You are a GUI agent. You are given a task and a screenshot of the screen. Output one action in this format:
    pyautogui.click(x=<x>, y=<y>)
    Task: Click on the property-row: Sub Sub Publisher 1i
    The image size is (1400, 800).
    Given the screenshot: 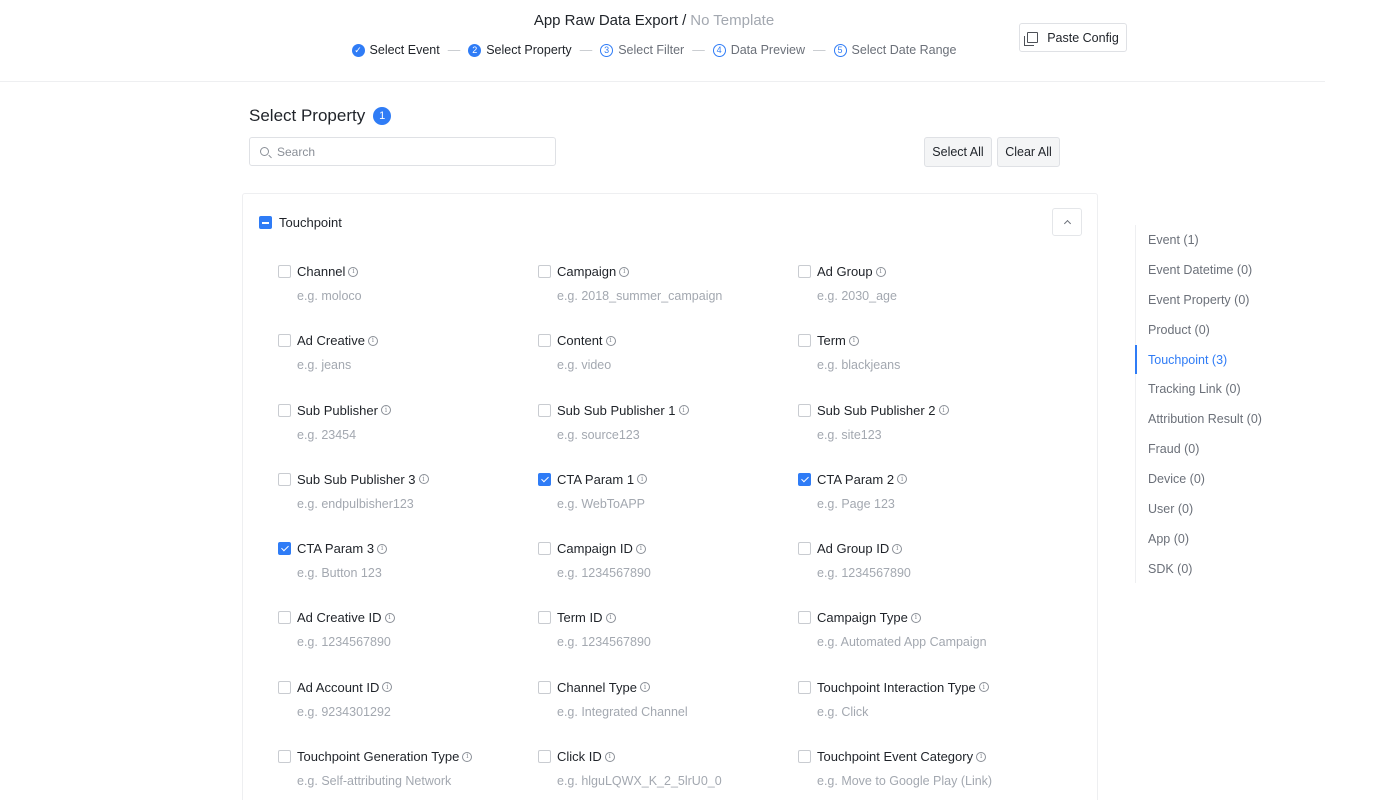 What is the action you would take?
    pyautogui.click(x=668, y=410)
    